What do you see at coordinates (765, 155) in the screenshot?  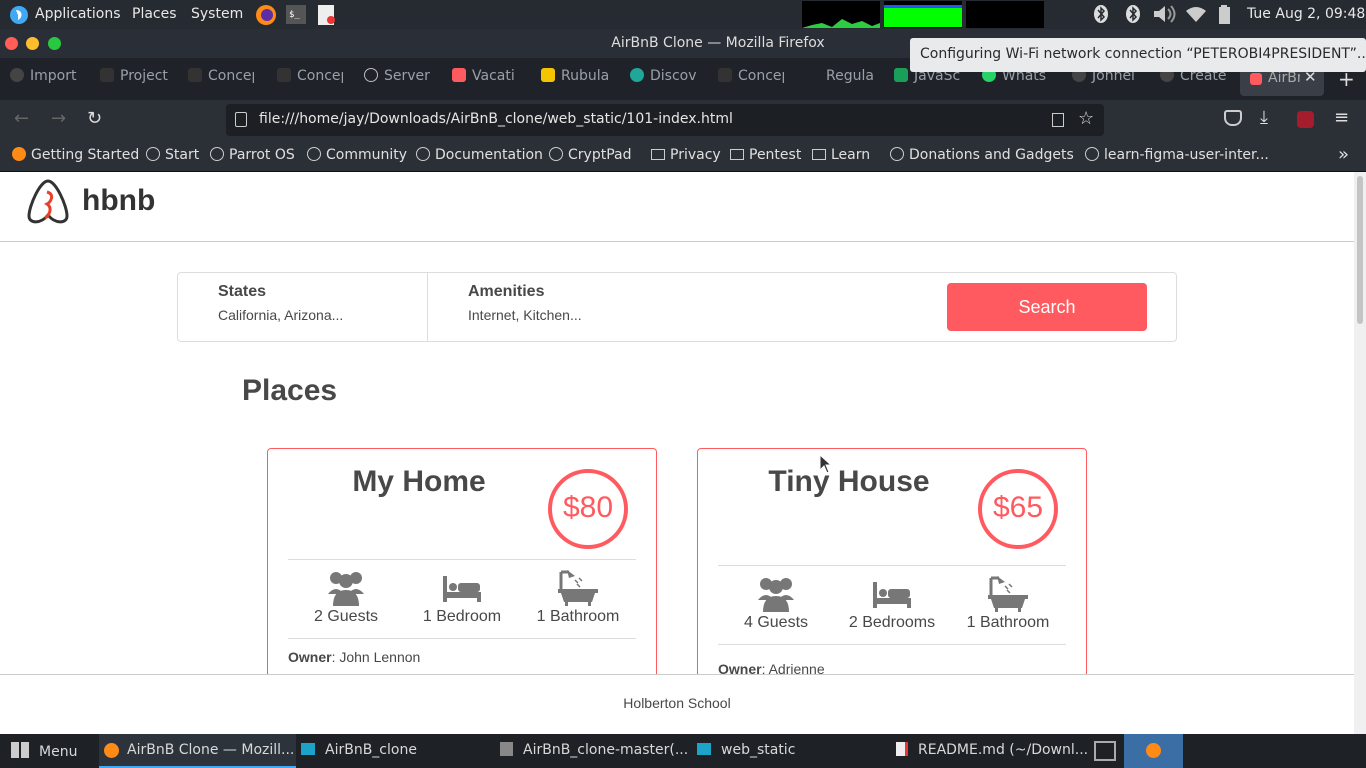 I see `bookmark-pentest-folder: Pentest` at bounding box center [765, 155].